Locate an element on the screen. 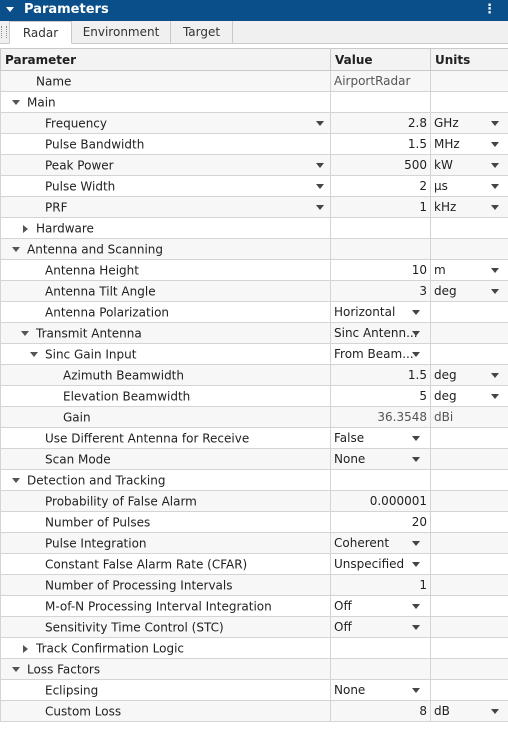  parameter-name-cell: Pulse Width is located at coordinates (165, 186).